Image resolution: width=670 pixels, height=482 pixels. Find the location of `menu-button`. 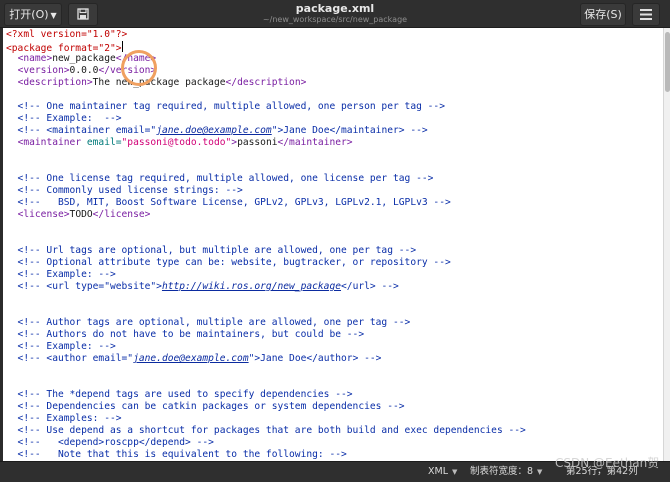

menu-button is located at coordinates (646, 14).